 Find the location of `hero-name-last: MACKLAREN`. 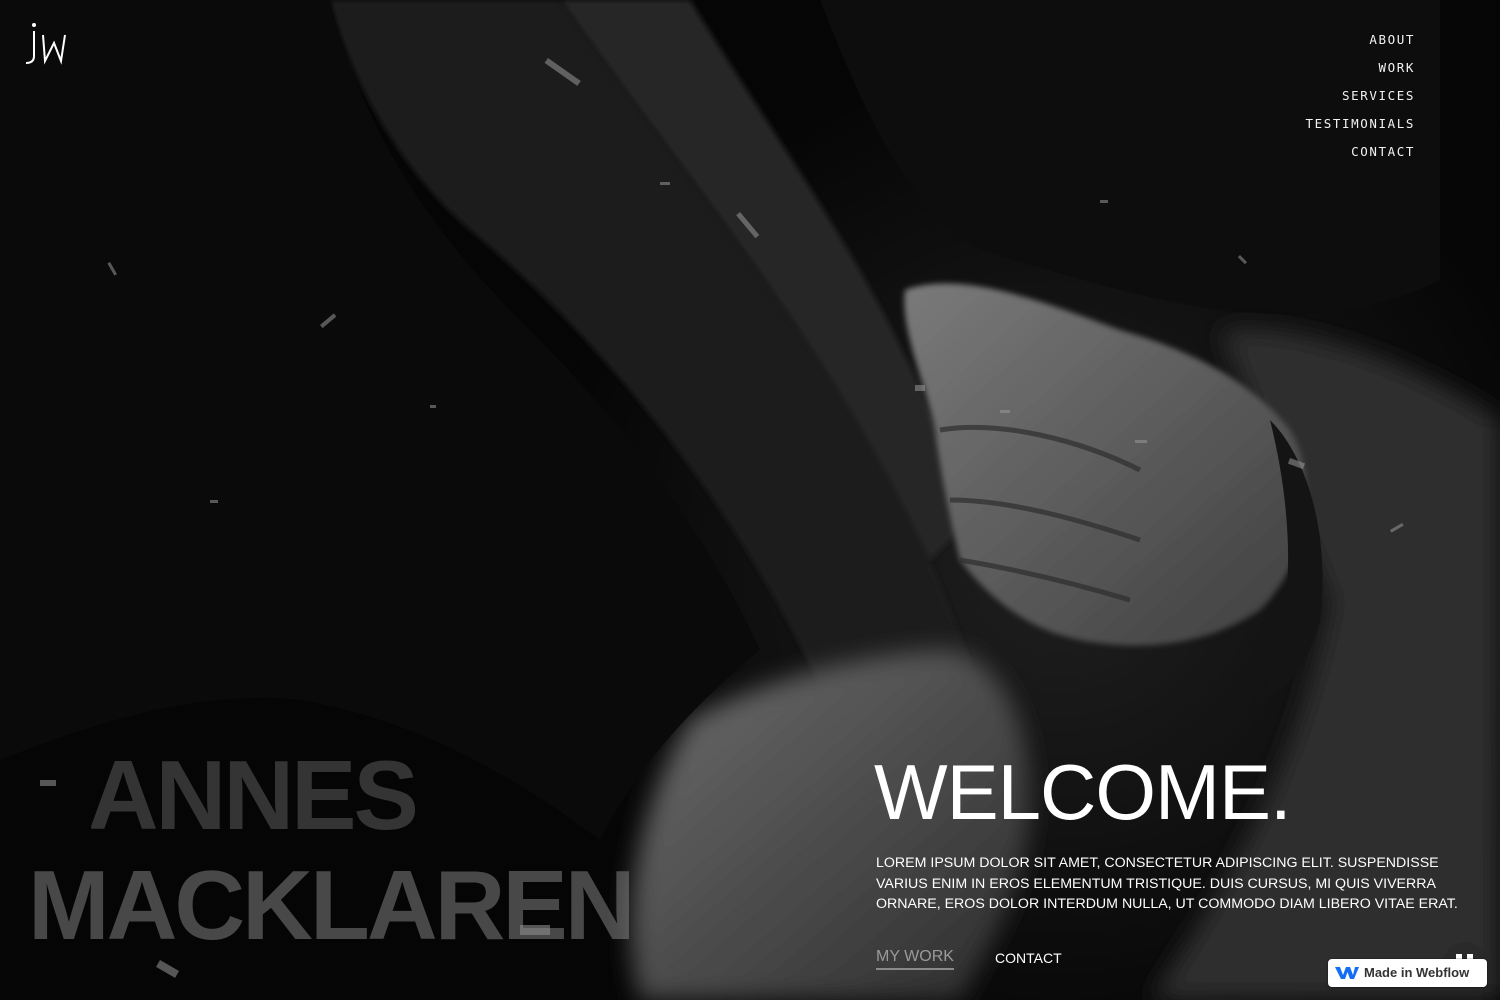

hero-name-last: MACKLAREN is located at coordinates (331, 905).